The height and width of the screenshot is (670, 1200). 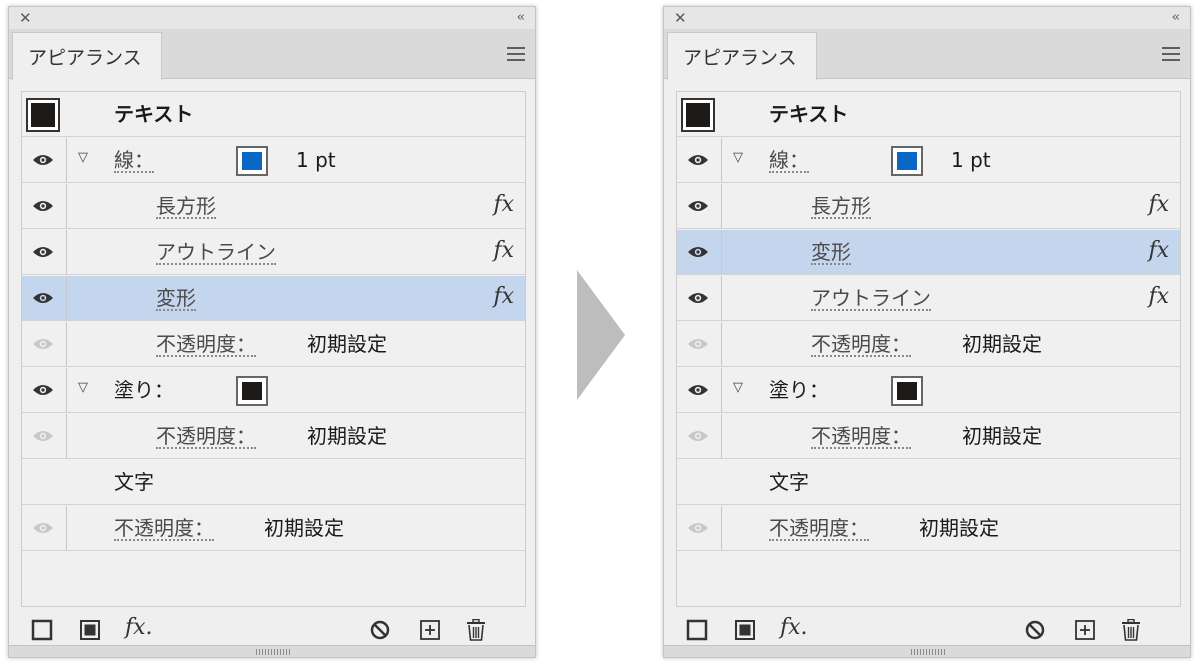 What do you see at coordinates (927, 54) in the screenshot?
I see `panel-tabbar: アピアランス` at bounding box center [927, 54].